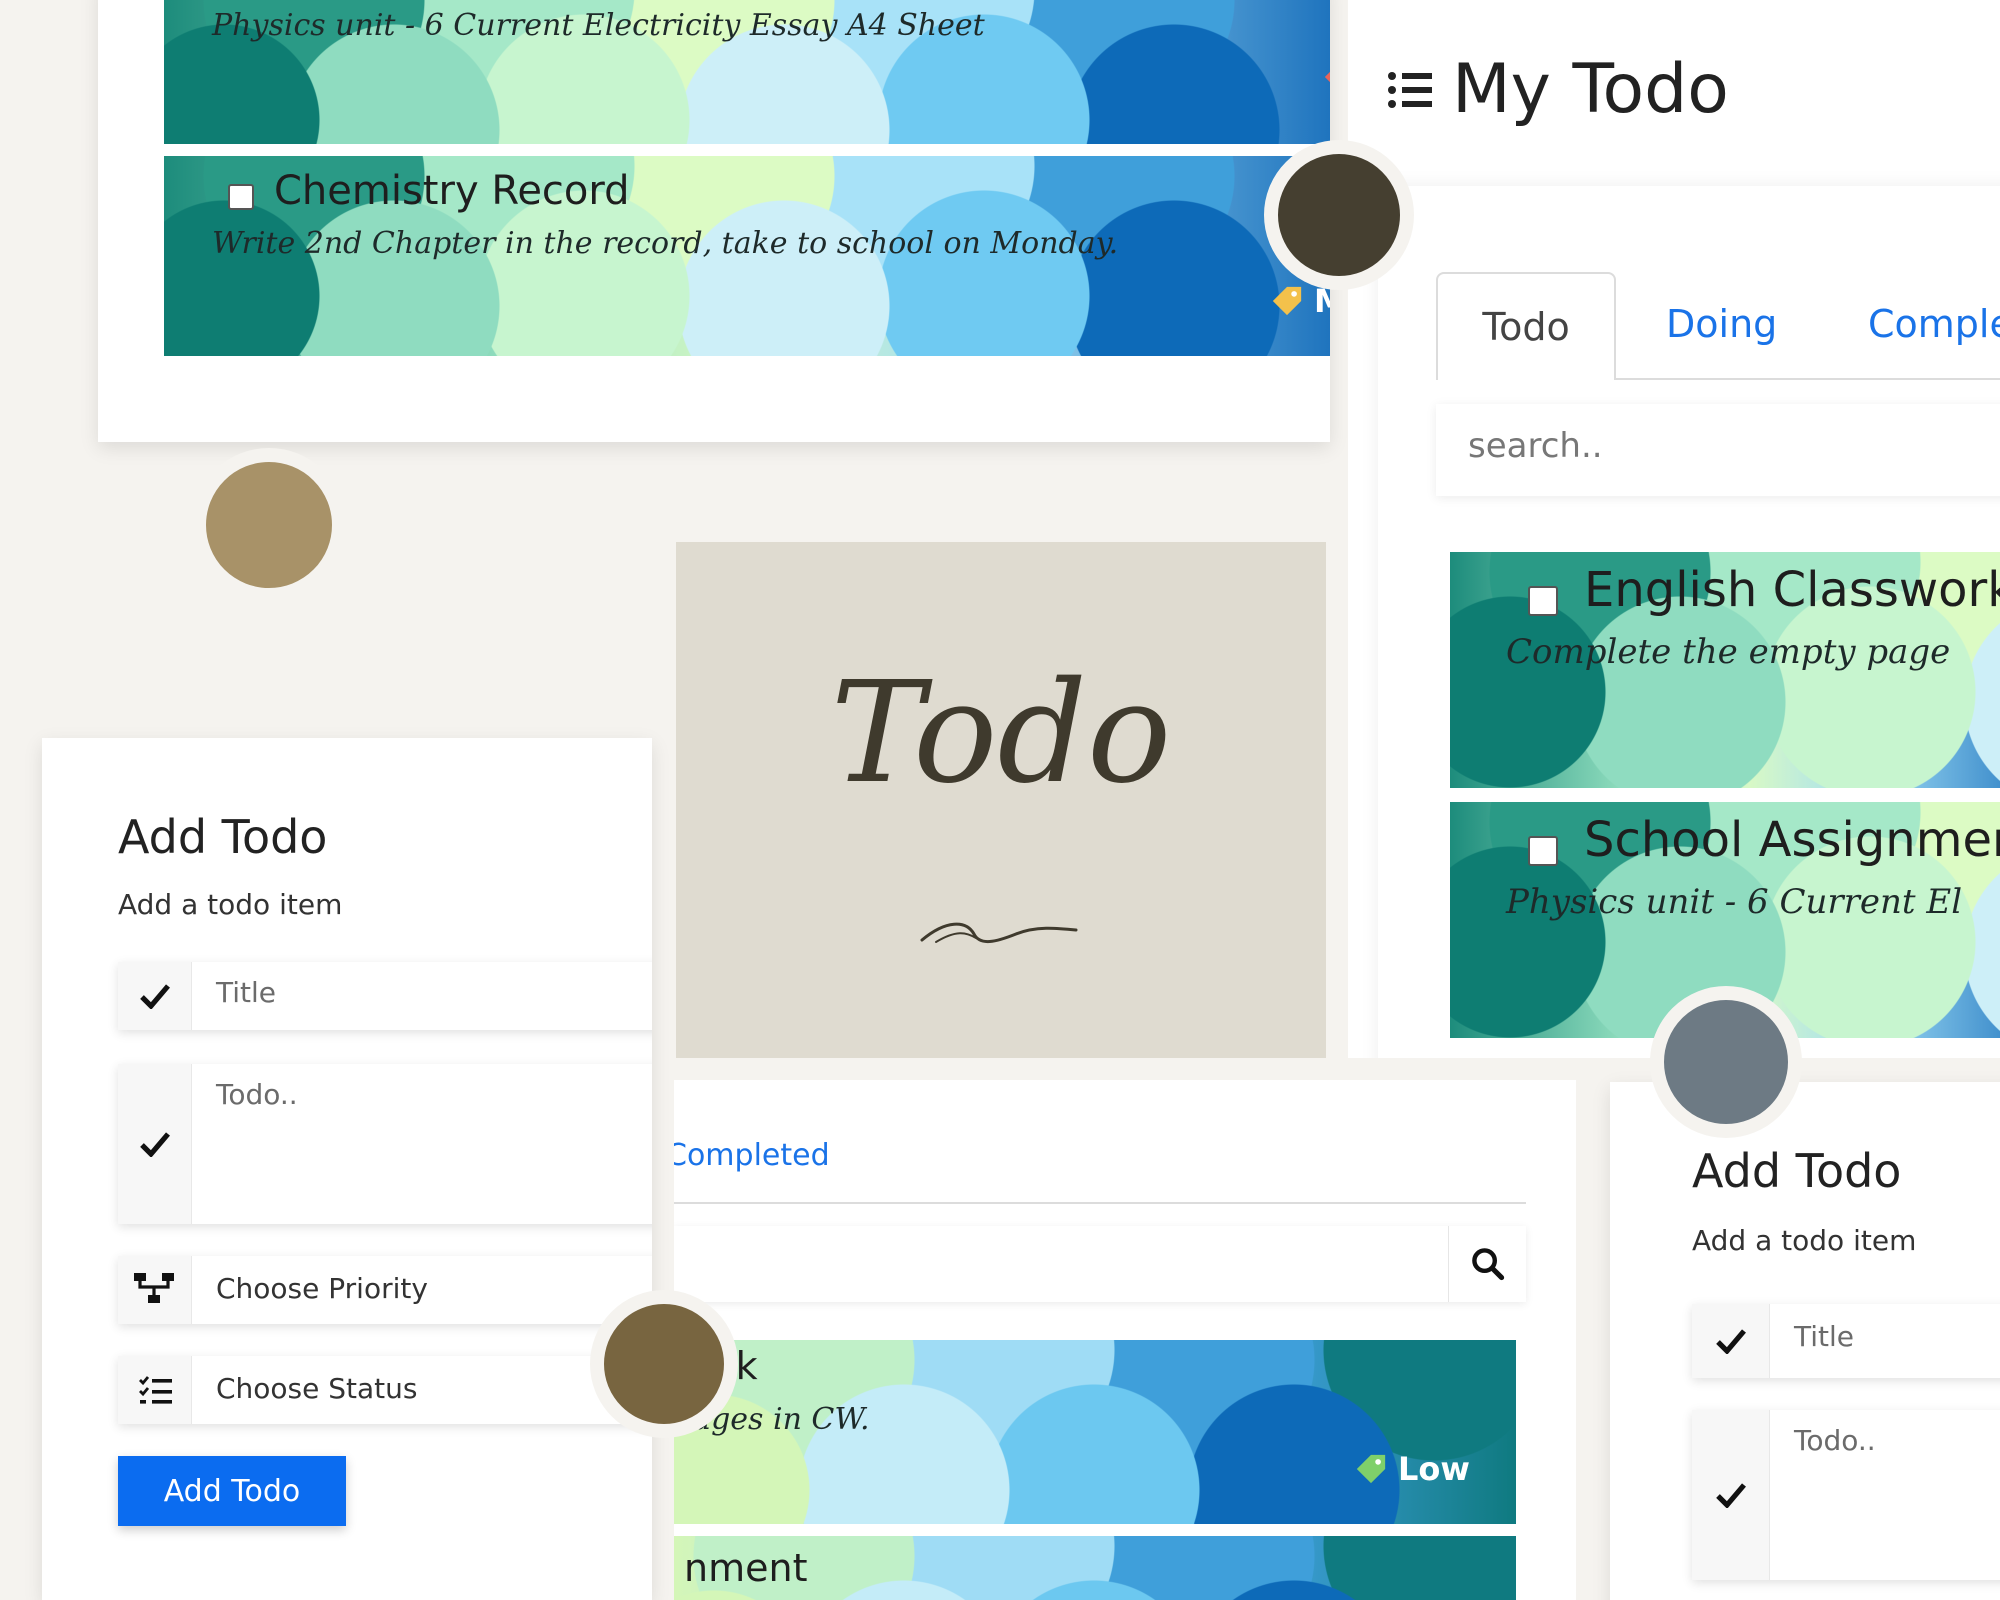  I want to click on page-title: My Todo, so click(1557, 89).